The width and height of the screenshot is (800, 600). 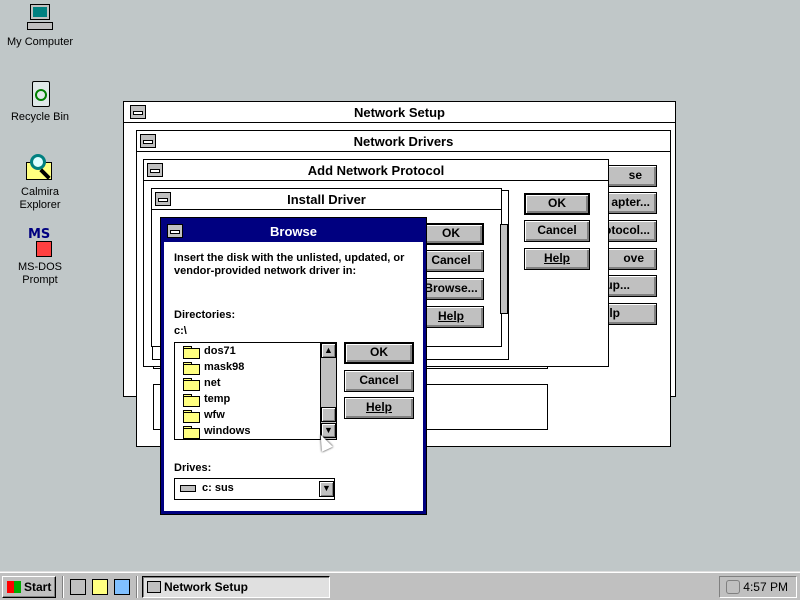 What do you see at coordinates (188, 488) in the screenshot?
I see `drive-icon` at bounding box center [188, 488].